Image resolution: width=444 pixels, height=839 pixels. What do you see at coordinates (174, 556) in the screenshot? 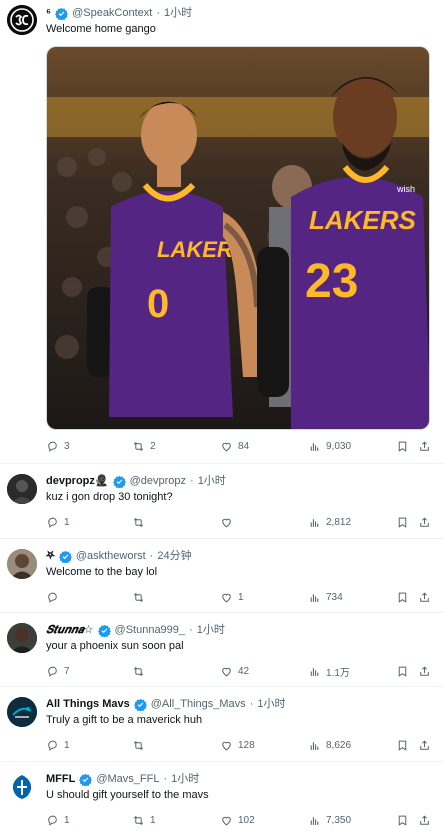
I see `timestamp: 24分钟` at bounding box center [174, 556].